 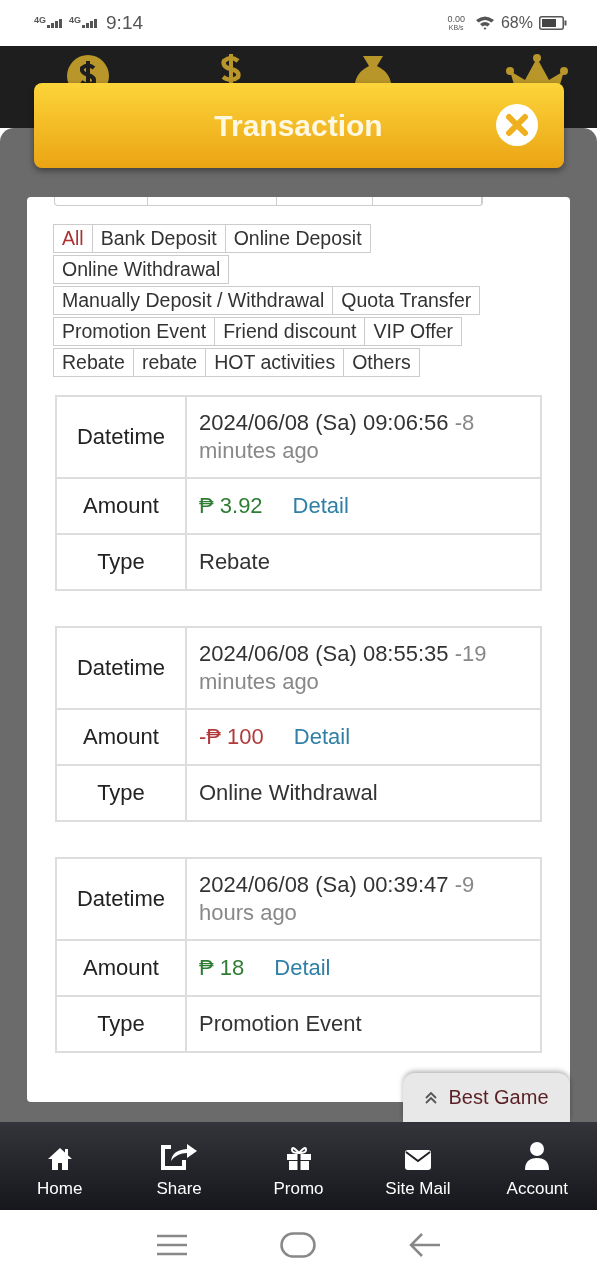 I want to click on amount-value: ₱ 3.92, so click(x=231, y=505).